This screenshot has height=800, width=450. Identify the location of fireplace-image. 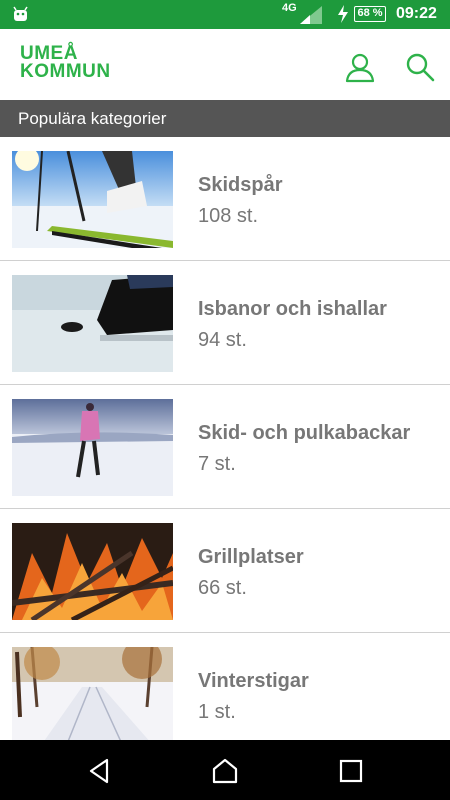
(92, 571).